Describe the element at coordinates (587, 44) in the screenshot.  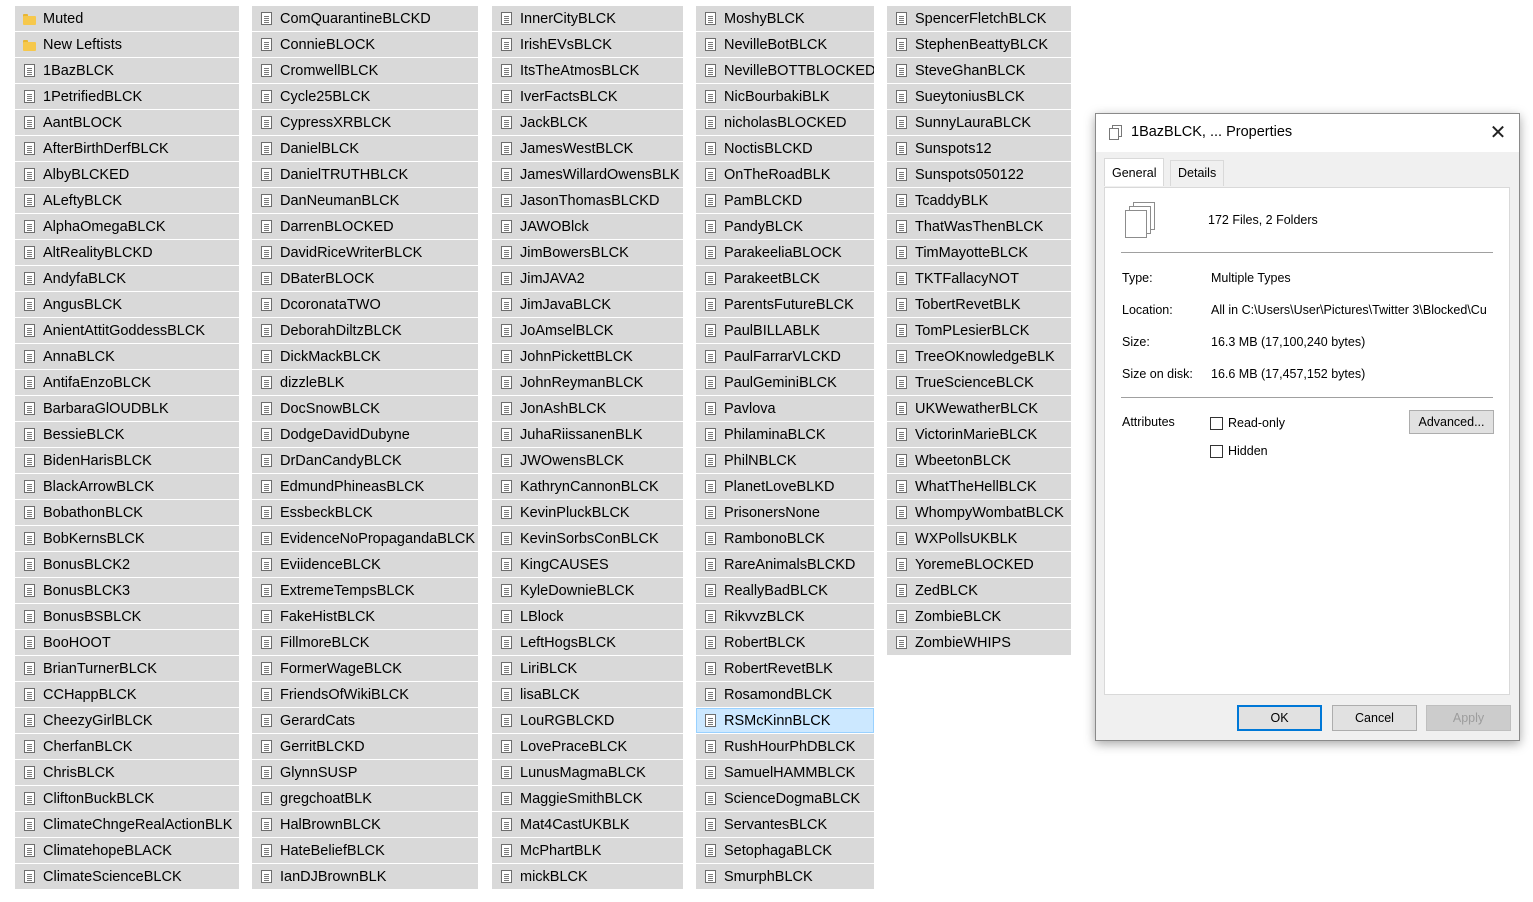
I see `file-item: IrishEVsBLCK` at that location.